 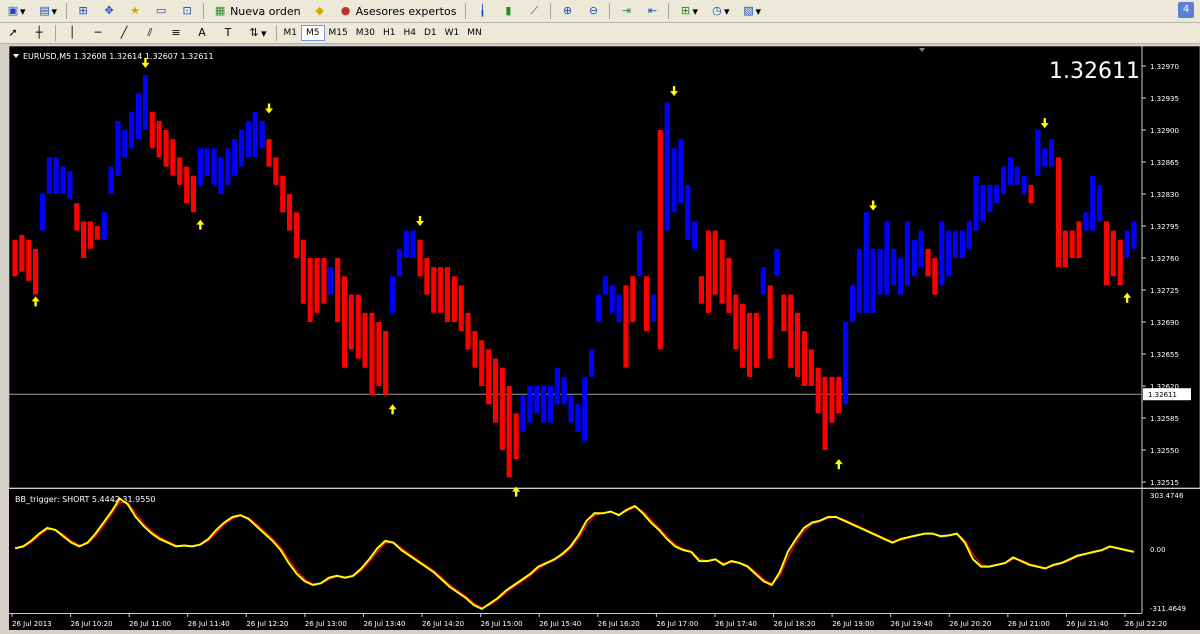 I want to click on price-axis-label: 1.32935, so click(x=1164, y=99).